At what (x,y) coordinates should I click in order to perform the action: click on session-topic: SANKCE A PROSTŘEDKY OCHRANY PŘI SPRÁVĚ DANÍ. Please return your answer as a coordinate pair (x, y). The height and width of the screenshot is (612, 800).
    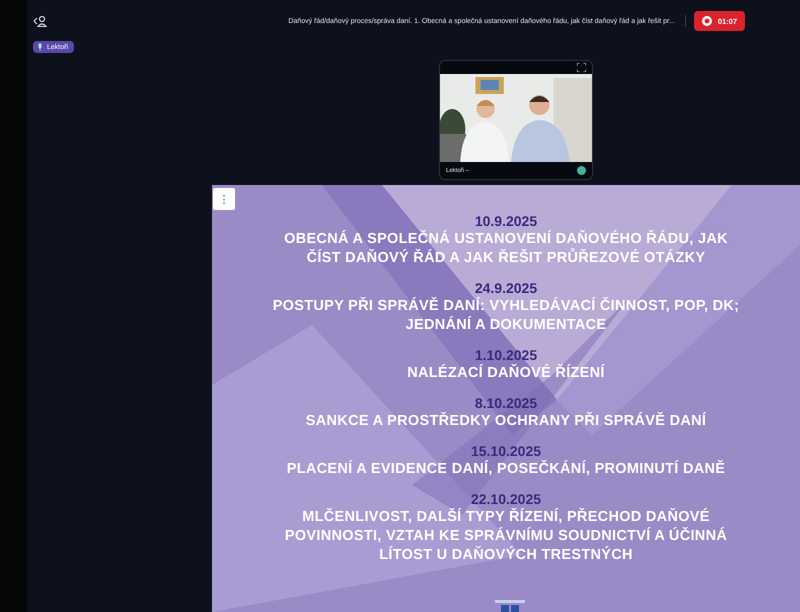
    Looking at the image, I should click on (506, 421).